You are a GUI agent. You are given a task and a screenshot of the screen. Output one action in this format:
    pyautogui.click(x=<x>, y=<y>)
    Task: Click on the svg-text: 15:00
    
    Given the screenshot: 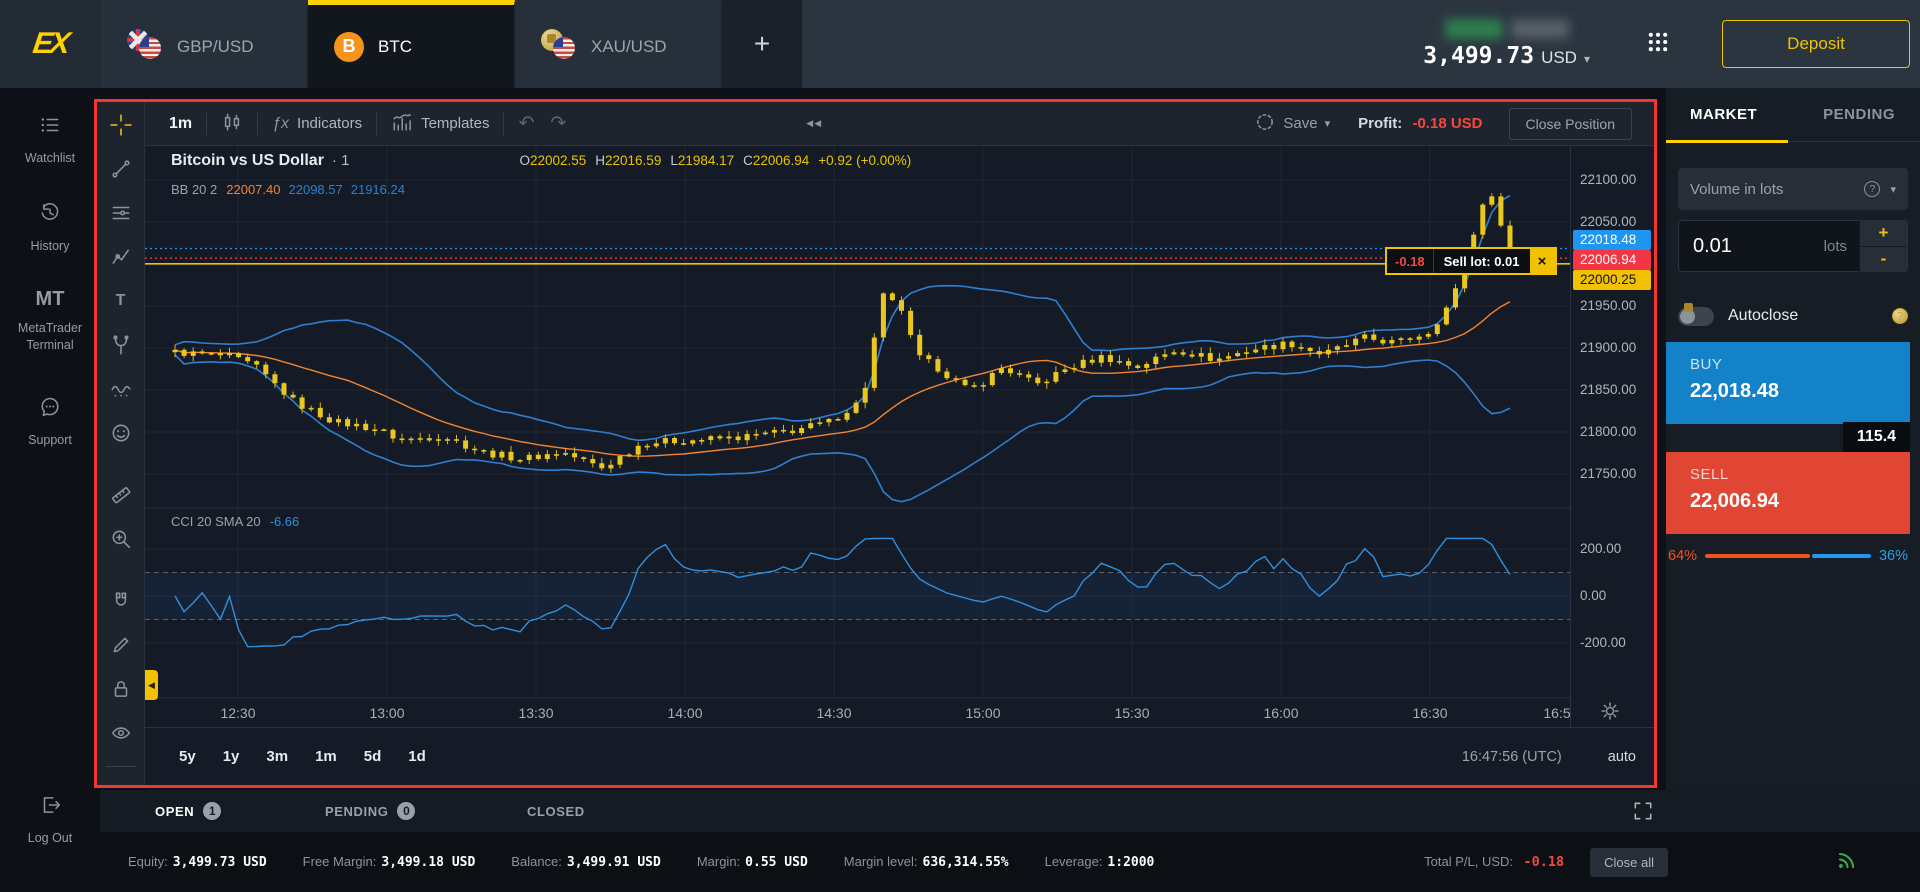 What is the action you would take?
    pyautogui.click(x=982, y=713)
    